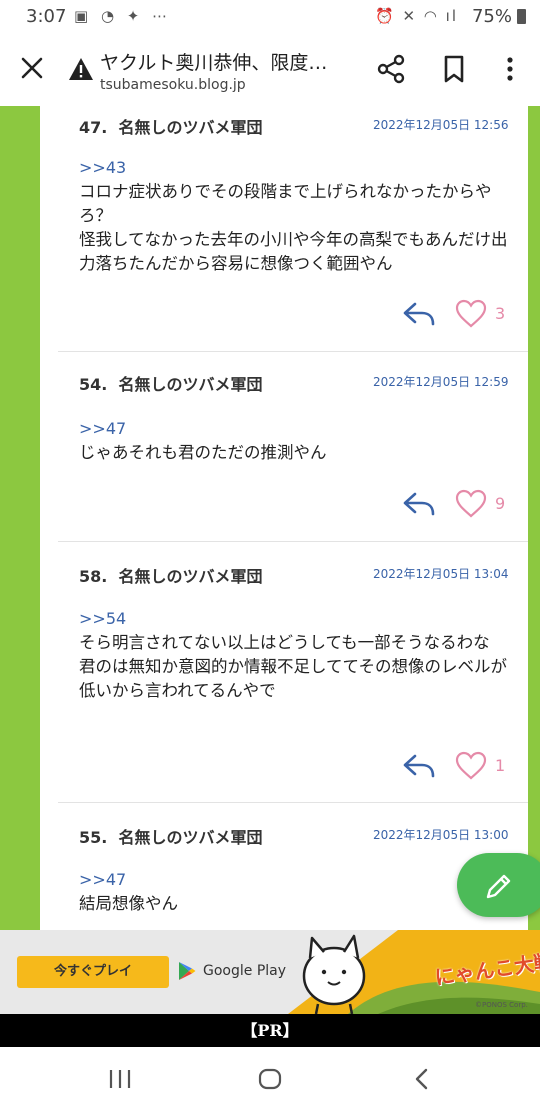 This screenshot has width=540, height=1110. What do you see at coordinates (173, 85) in the screenshot?
I see `page-url: tsubamesoku.blog.jp` at bounding box center [173, 85].